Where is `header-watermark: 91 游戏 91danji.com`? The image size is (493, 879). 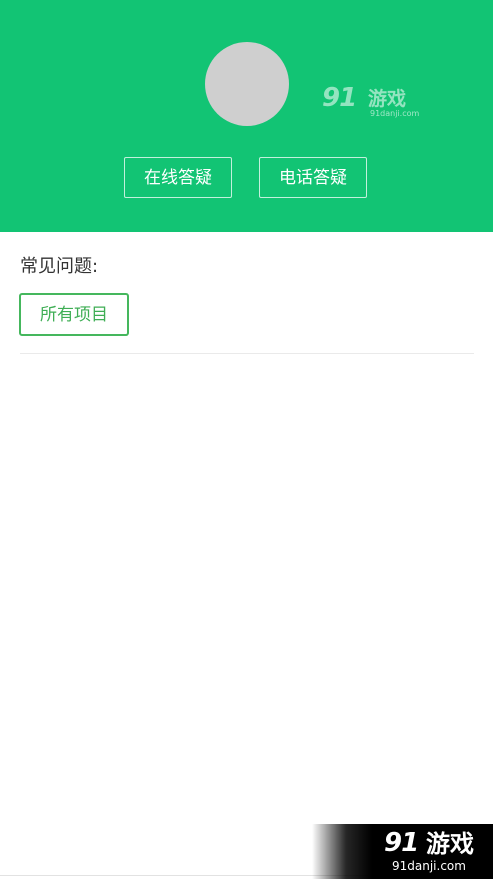 header-watermark: 91 游戏 91danji.com is located at coordinates (372, 104).